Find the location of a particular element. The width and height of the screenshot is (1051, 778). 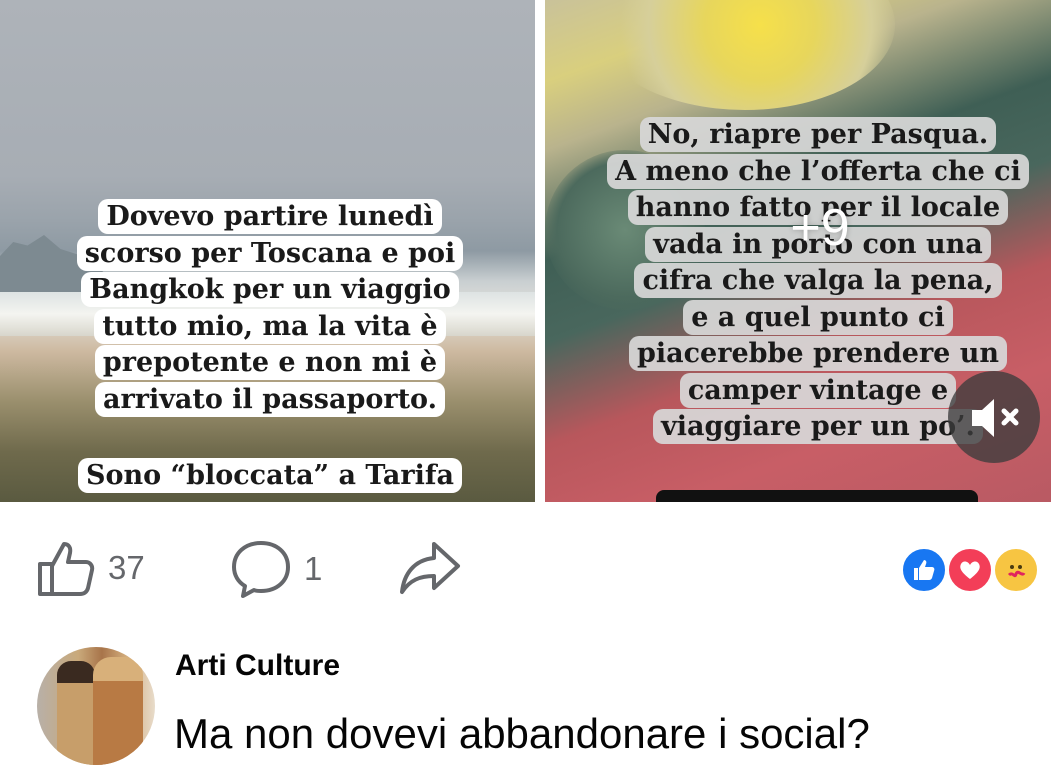

share-button is located at coordinates (430, 568).